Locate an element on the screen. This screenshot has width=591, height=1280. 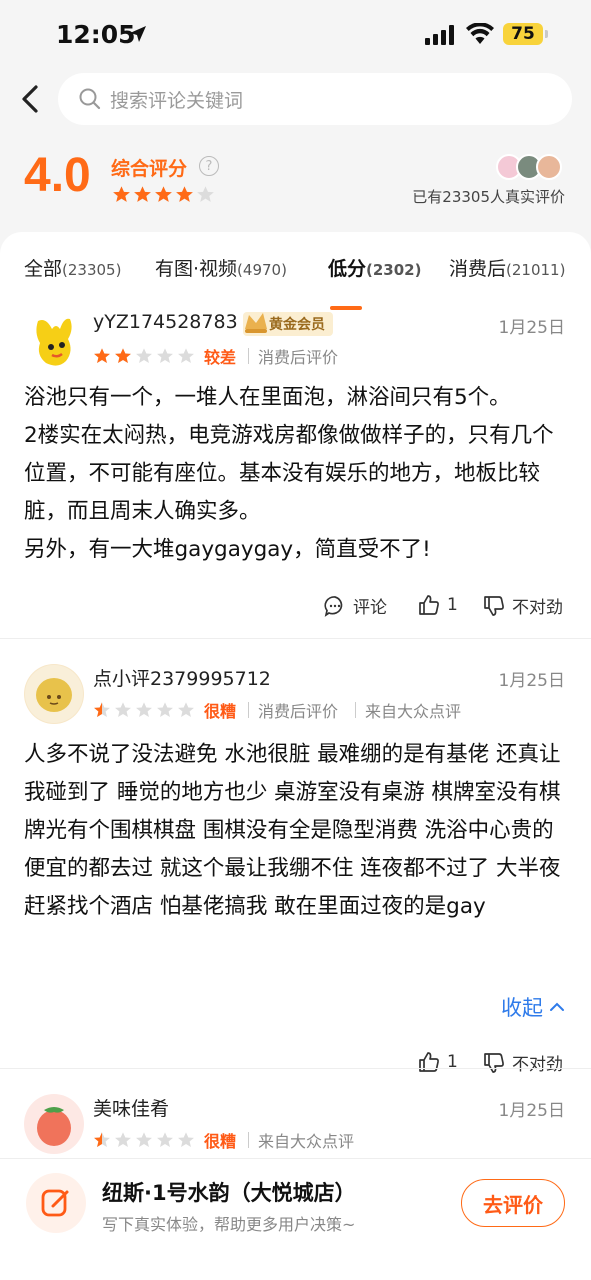
status-time: 12:05 is located at coordinates (96, 34).